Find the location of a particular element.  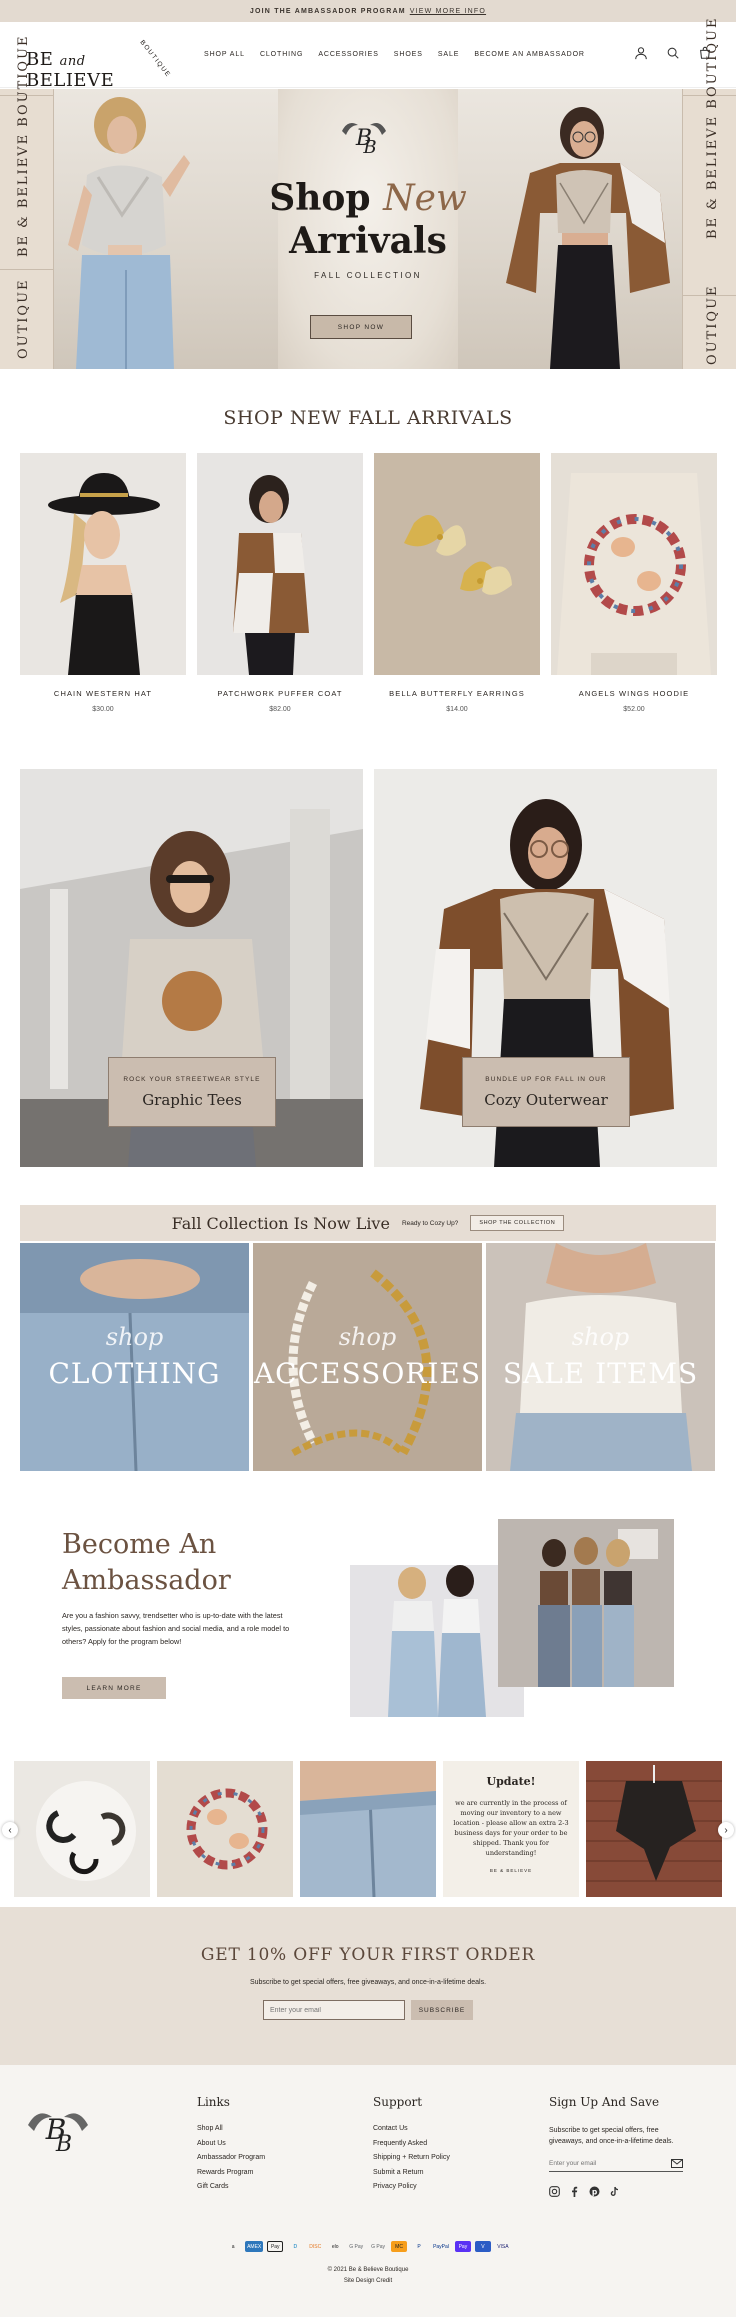

footer-link: Gift Cards is located at coordinates (231, 2186).